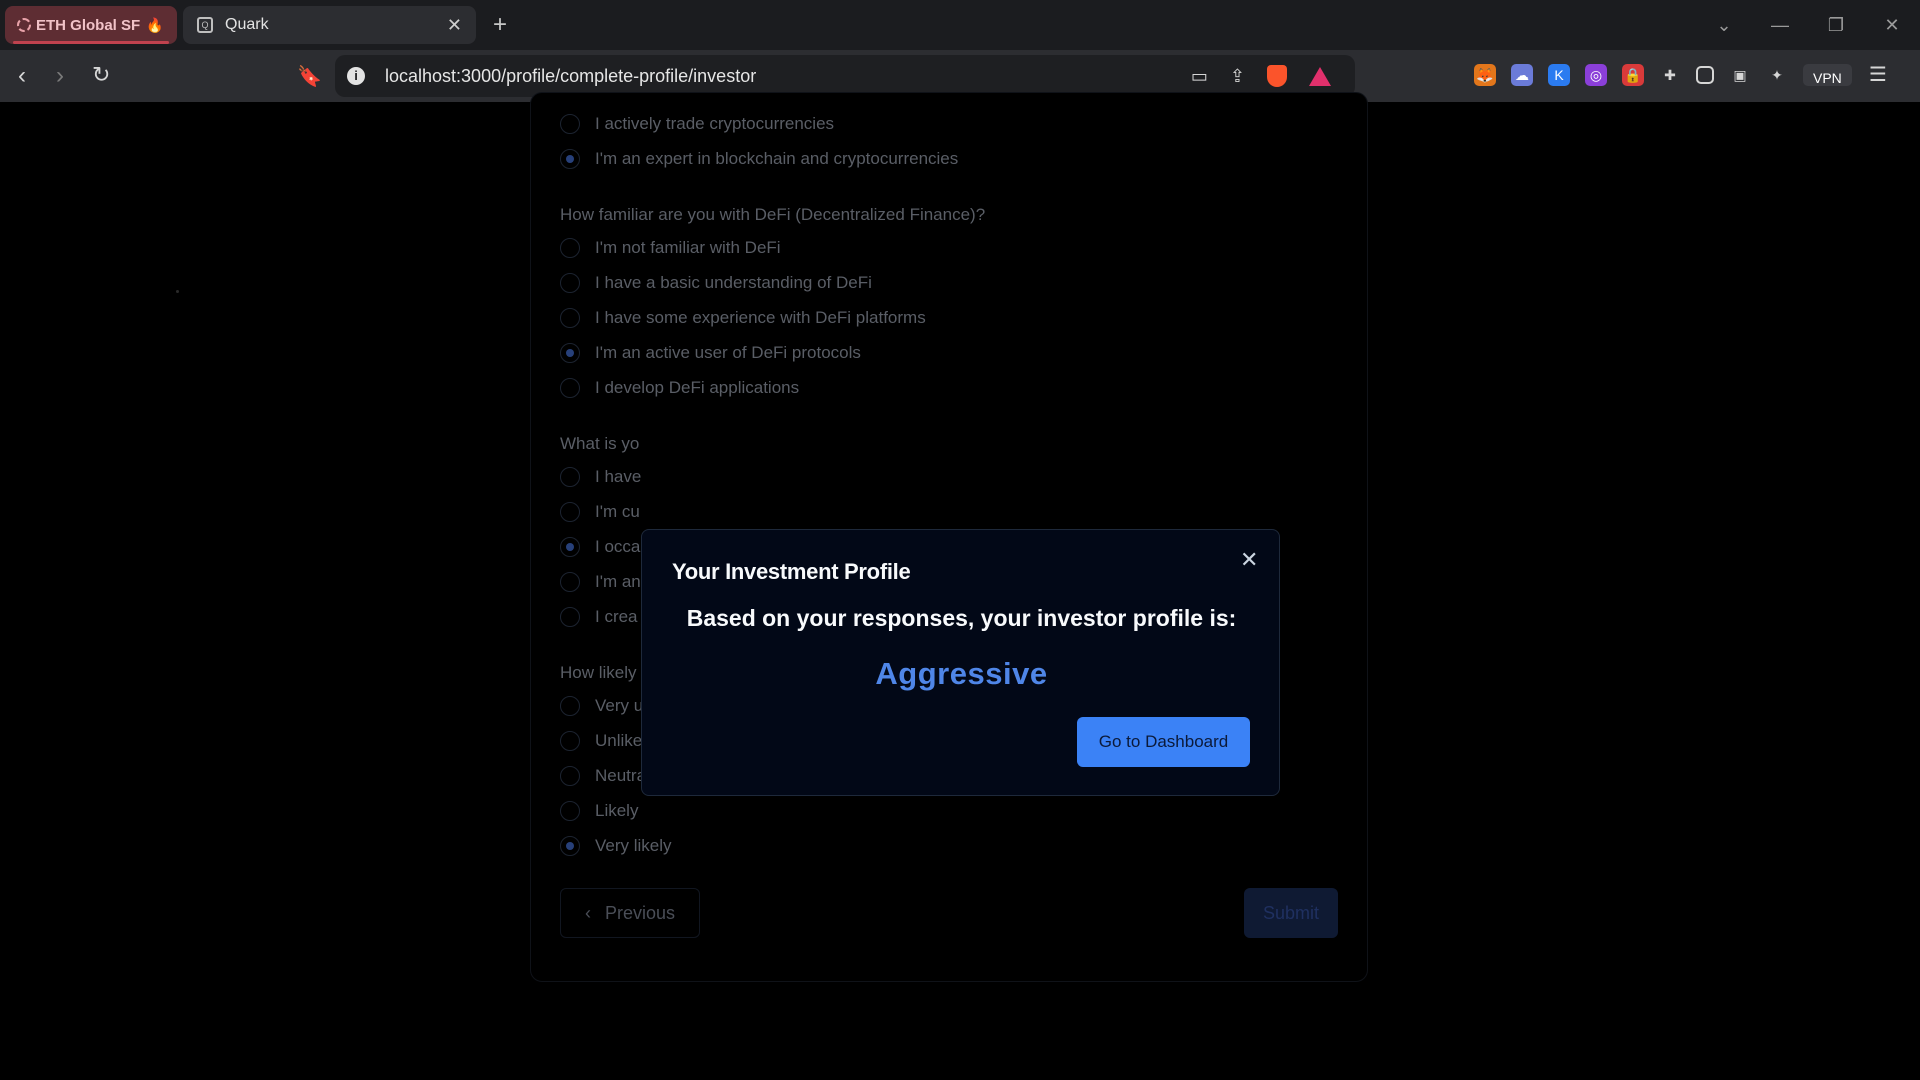  Describe the element at coordinates (599, 811) in the screenshot. I see `q4-option-4: Likely` at that location.